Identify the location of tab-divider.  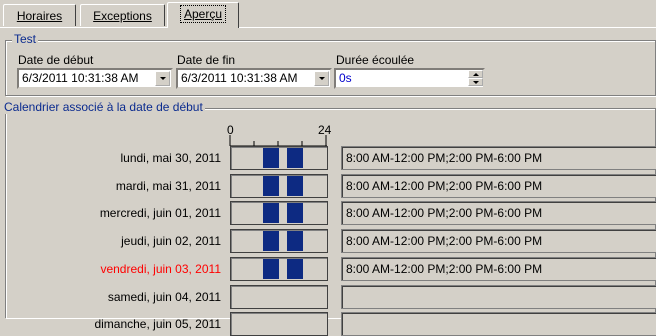
(328, 27).